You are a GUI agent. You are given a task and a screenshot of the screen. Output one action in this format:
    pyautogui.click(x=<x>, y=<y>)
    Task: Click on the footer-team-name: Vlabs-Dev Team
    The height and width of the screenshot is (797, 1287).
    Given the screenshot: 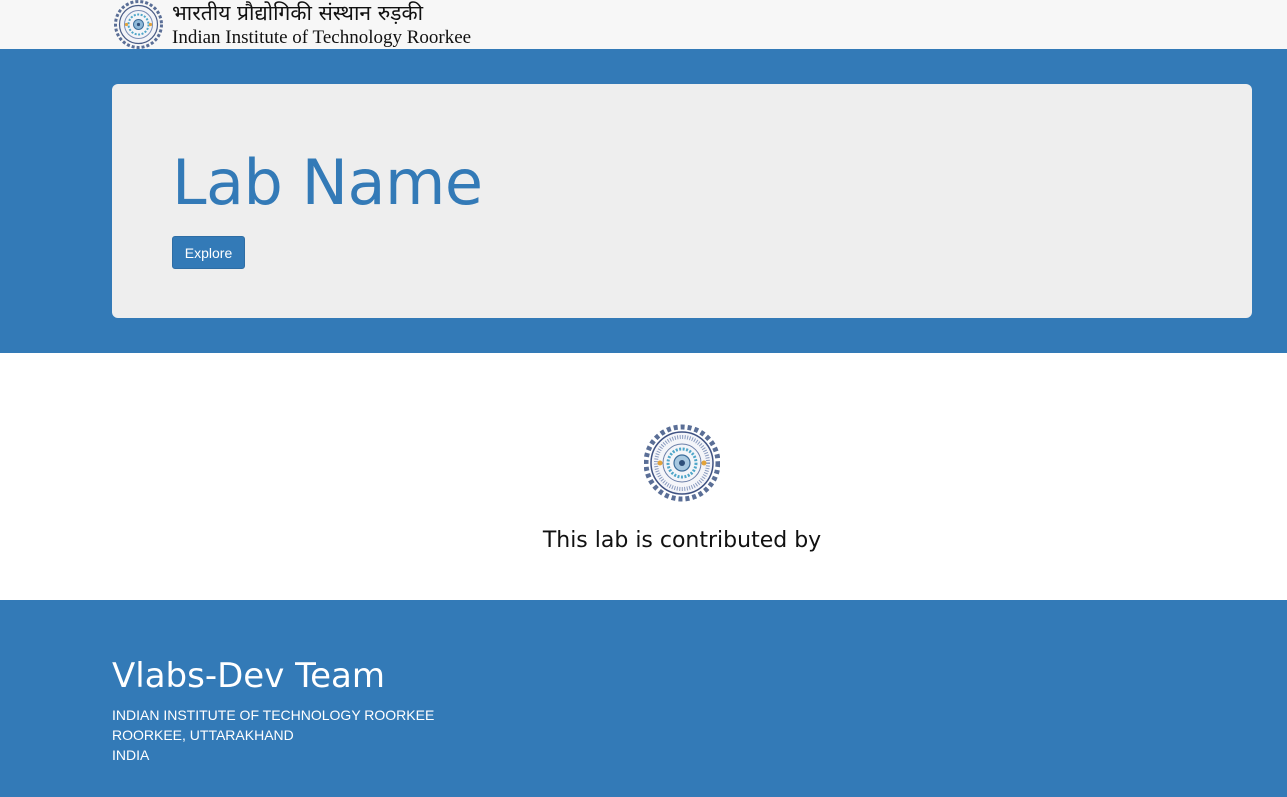 What is the action you would take?
    pyautogui.click(x=248, y=676)
    